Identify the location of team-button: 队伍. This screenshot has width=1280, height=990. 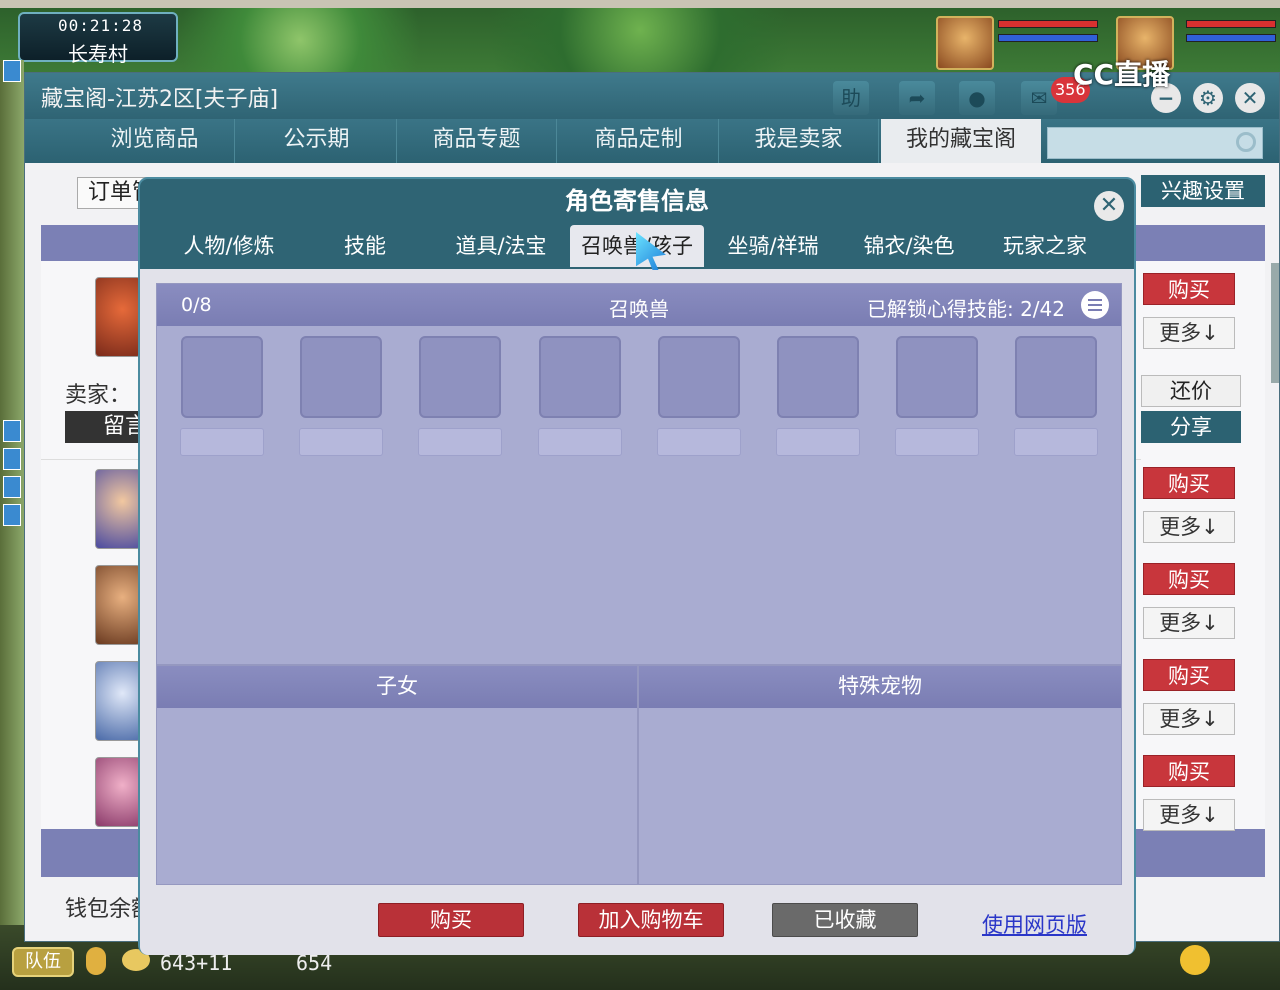
(43, 962).